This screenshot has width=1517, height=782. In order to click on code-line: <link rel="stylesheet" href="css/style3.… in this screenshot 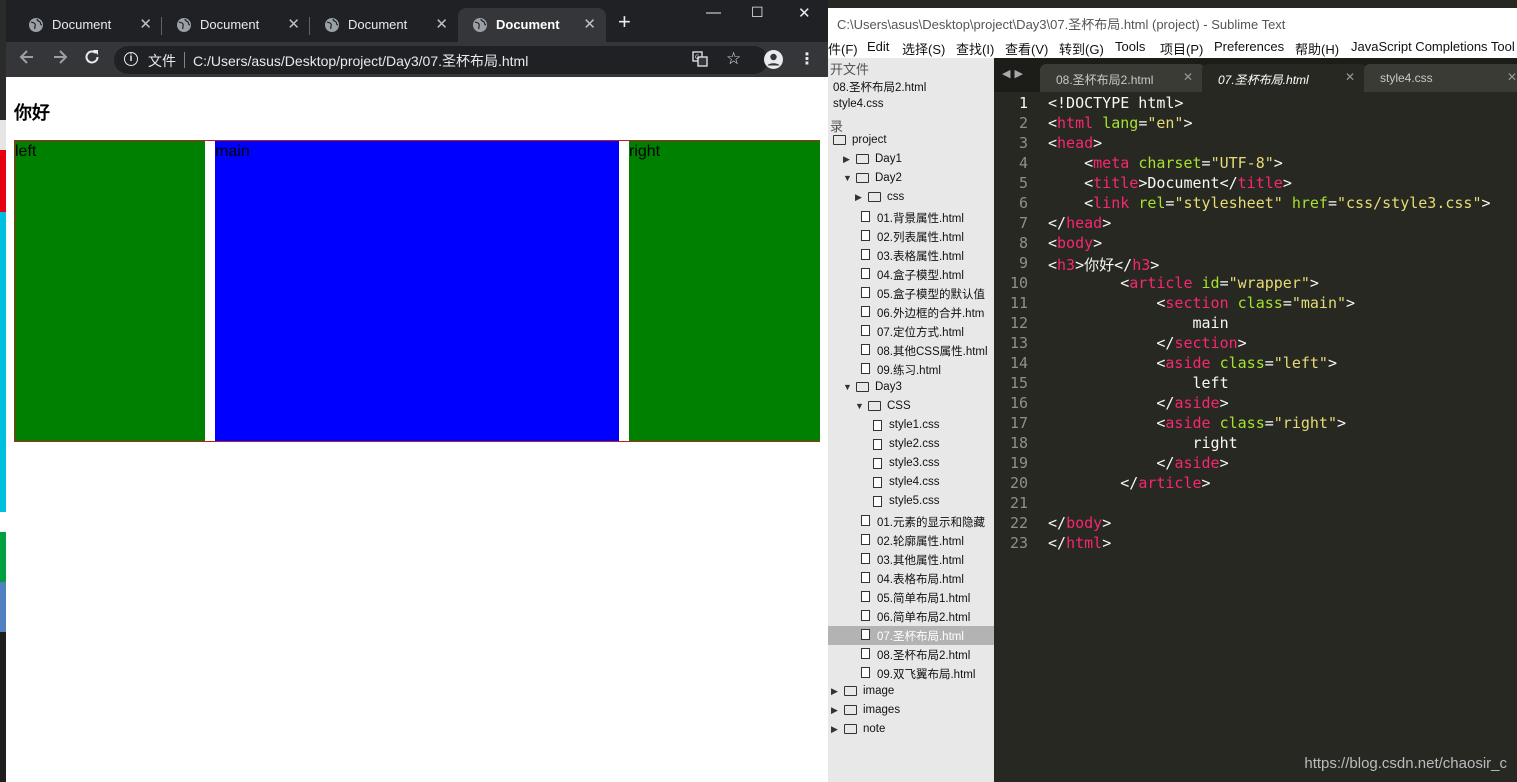, I will do `click(1269, 203)`.